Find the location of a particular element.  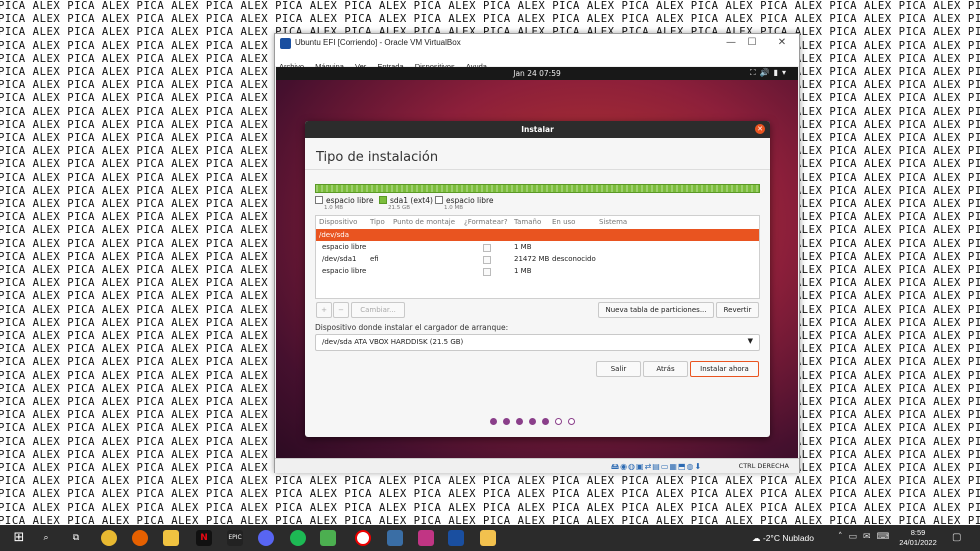

chrome-icon is located at coordinates (109, 538).